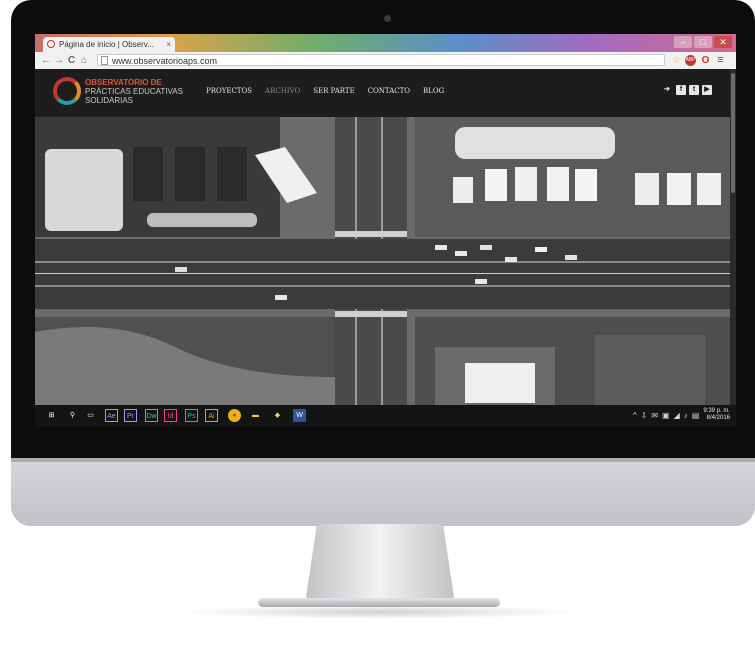 The height and width of the screenshot is (654, 755). I want to click on camera, so click(387, 18).